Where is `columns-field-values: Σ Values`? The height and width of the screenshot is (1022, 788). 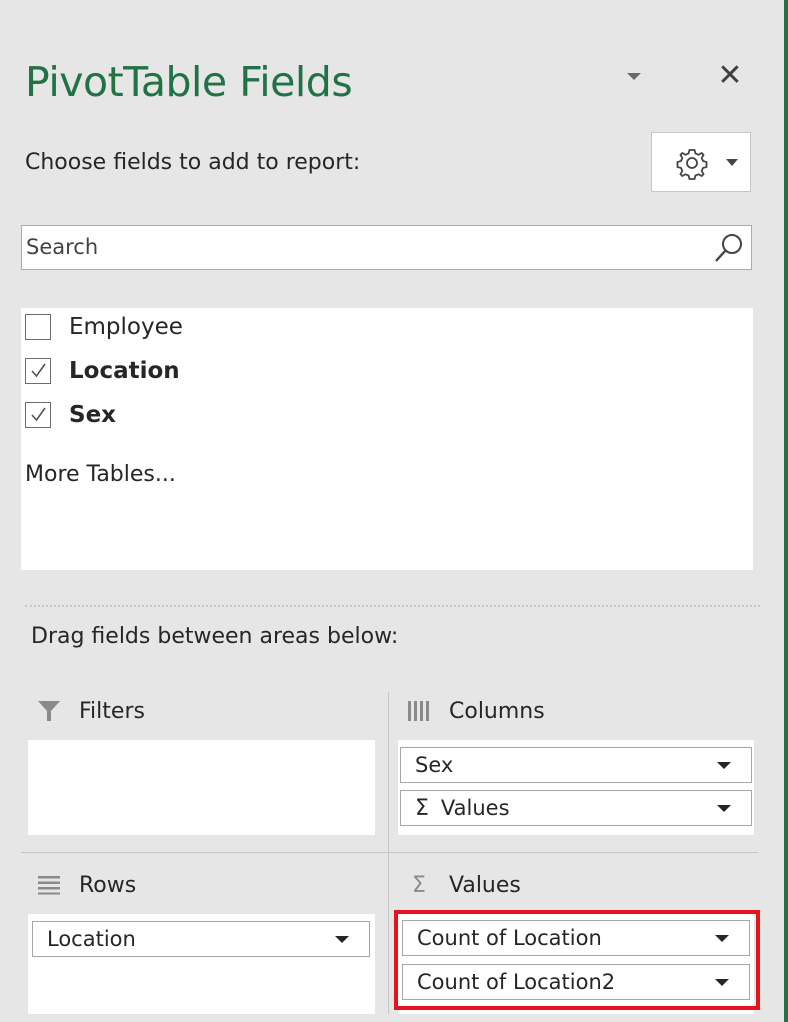 columns-field-values: Σ Values is located at coordinates (576, 808).